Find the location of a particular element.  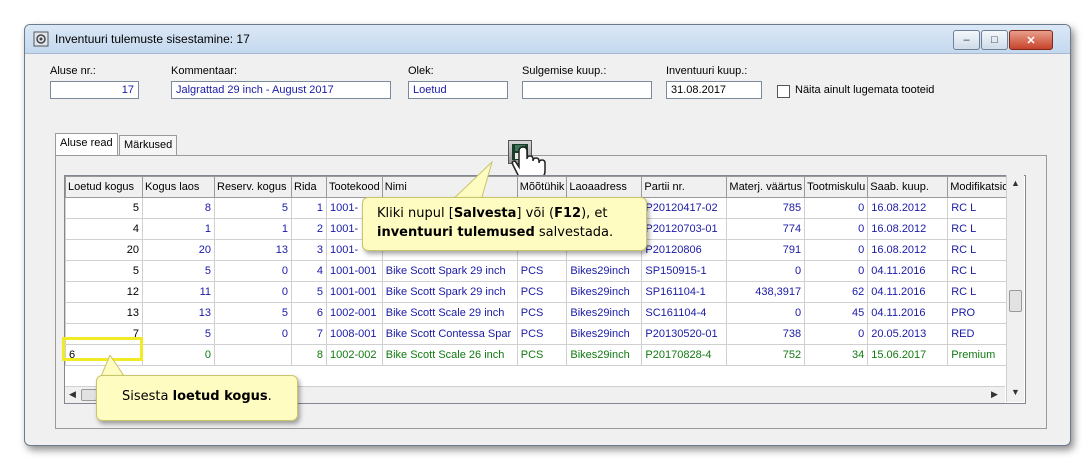

cell-rida: 7 is located at coordinates (309, 334).